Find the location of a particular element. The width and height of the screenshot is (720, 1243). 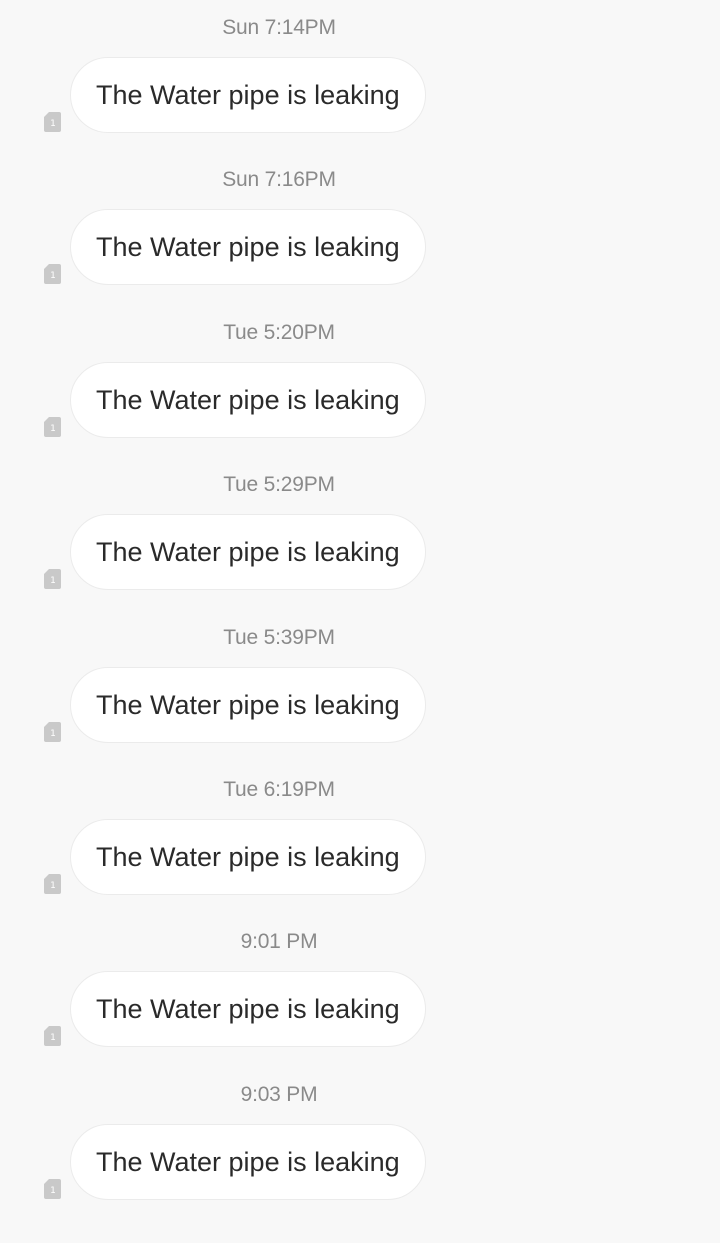

message-group: Sun 7:14PM The Water pipe is leaking 1 is located at coordinates (360, 76).